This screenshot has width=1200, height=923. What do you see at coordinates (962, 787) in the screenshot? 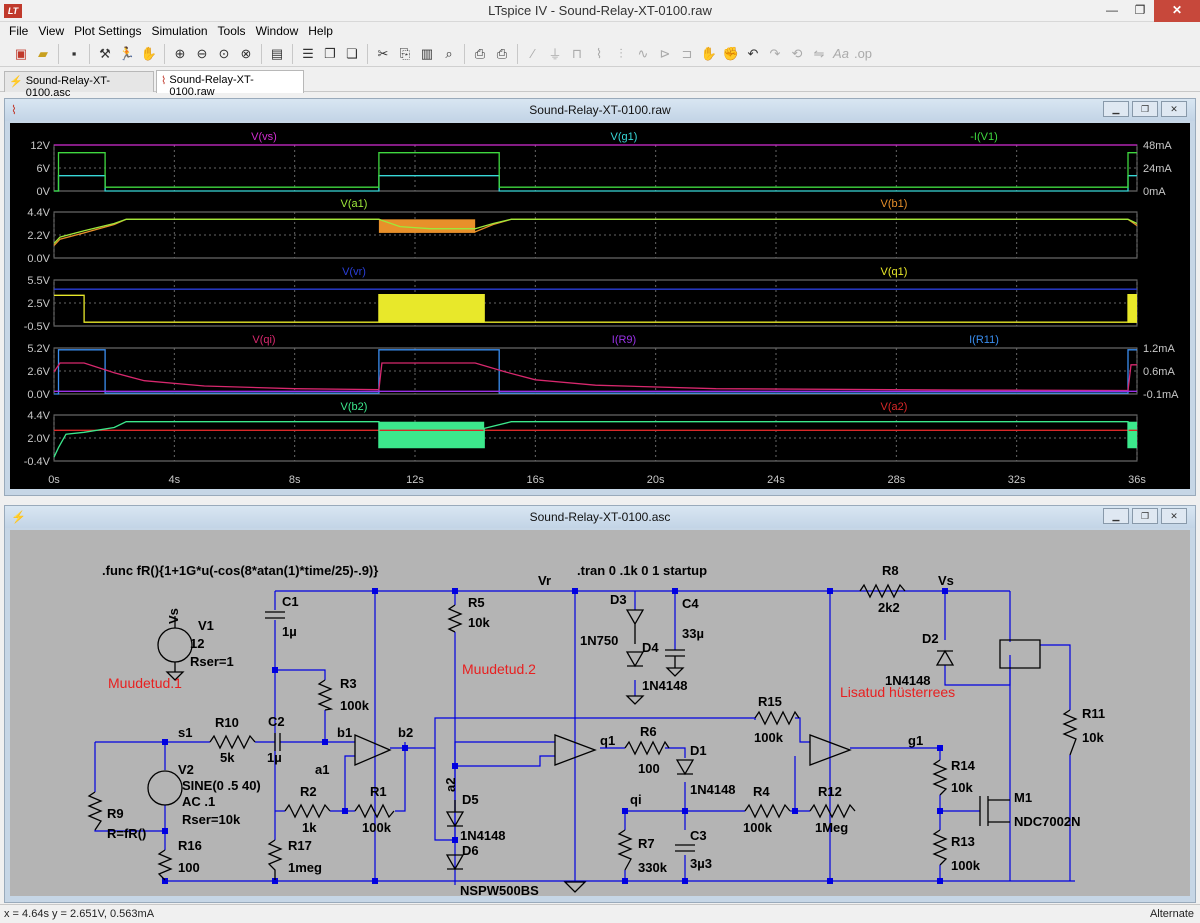
I see `svg-text: 10k` at bounding box center [962, 787].